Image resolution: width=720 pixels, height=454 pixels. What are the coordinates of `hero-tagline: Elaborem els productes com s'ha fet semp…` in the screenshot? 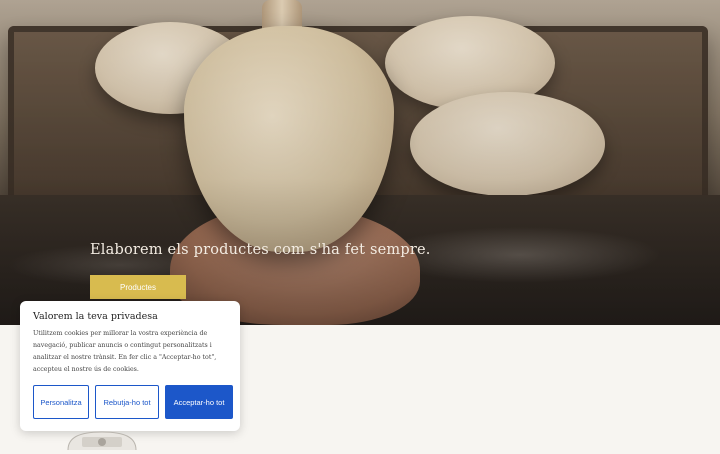 It's located at (260, 250).